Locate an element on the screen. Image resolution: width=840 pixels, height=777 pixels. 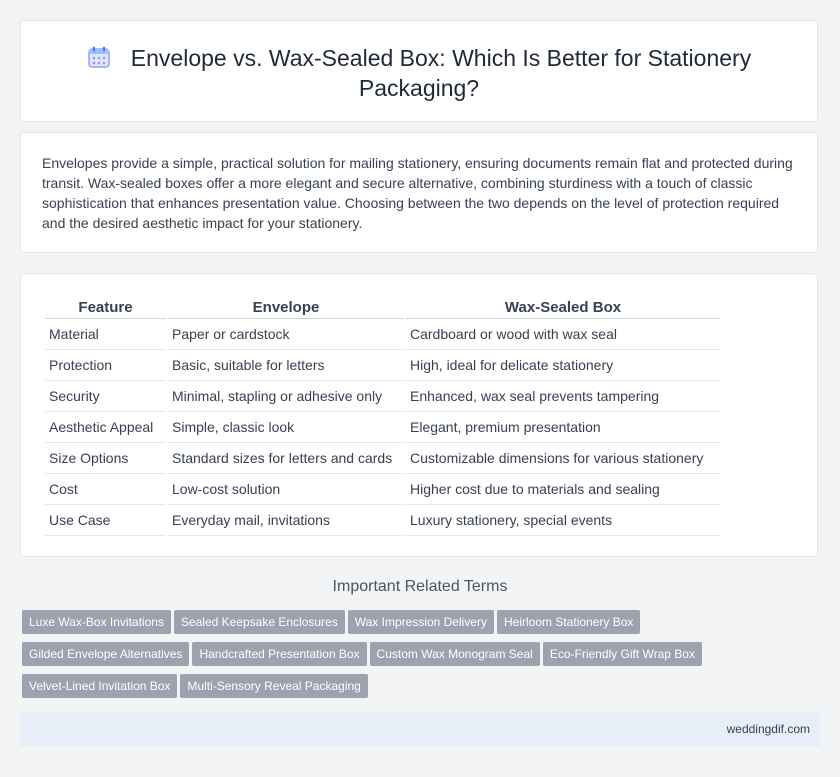
related-term-tag: Multi-Sensory Reveal Packaging is located at coordinates (274, 686).